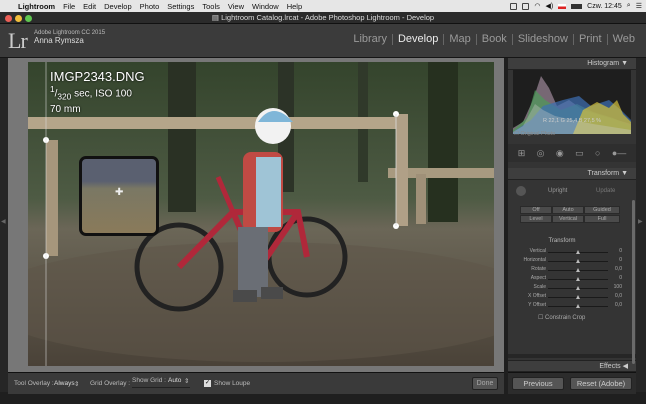 The image size is (646, 404). I want to click on upright-label: Upright, so click(558, 191).